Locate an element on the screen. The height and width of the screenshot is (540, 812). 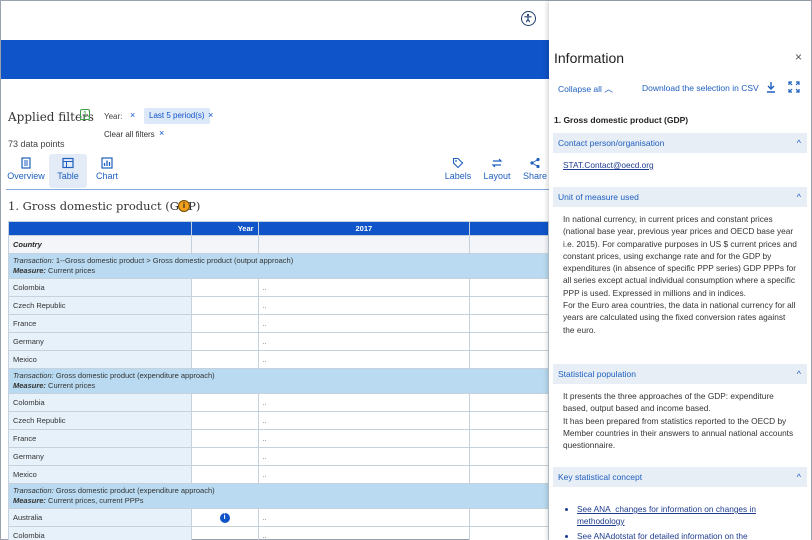
panel-title: Information is located at coordinates (589, 58).